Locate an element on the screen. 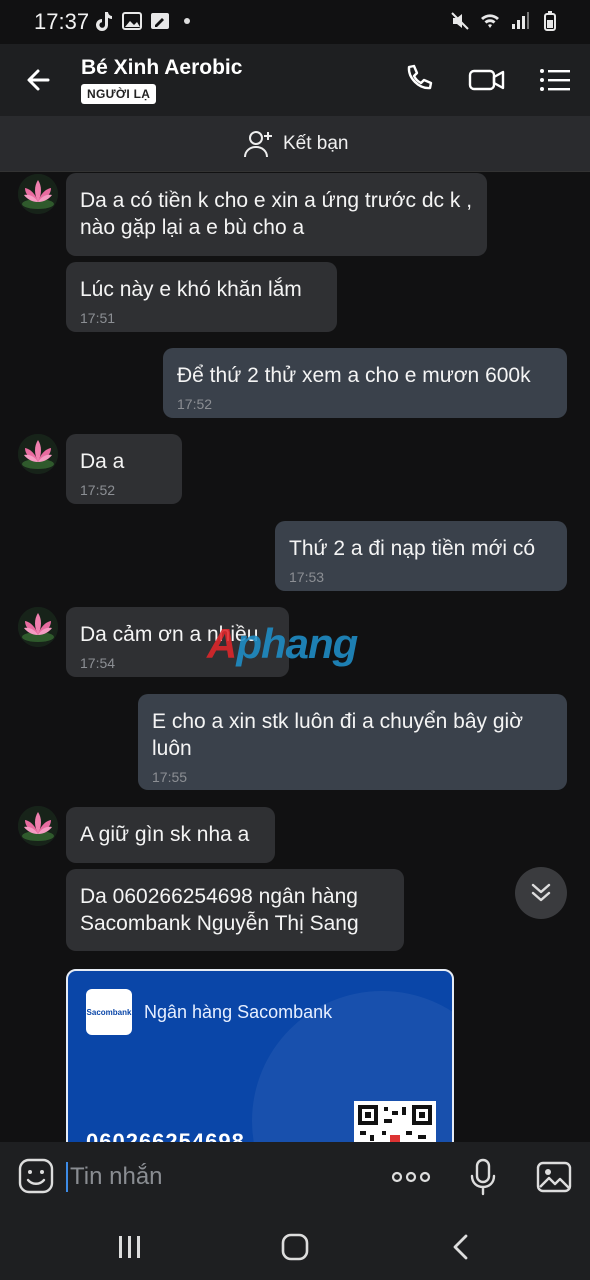  add-friend-label: Kết bạn is located at coordinates (316, 143).